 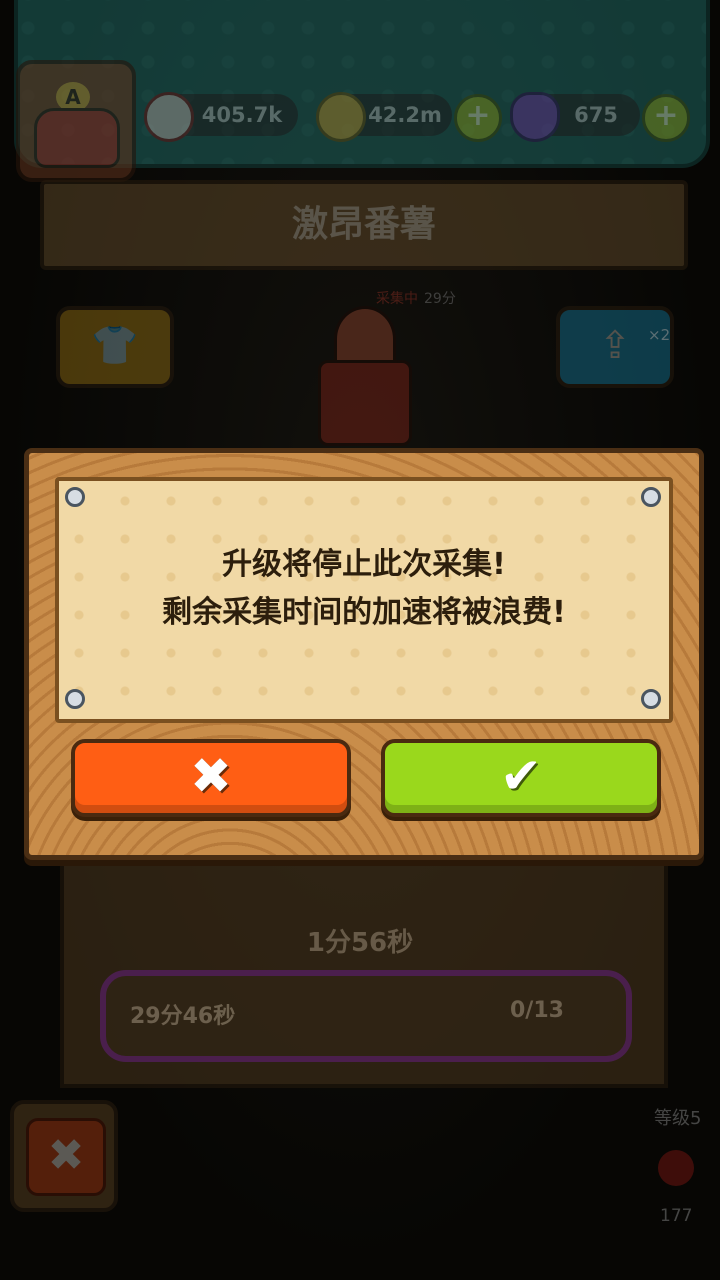 I want to click on check-icon: ✔, so click(x=521, y=776).